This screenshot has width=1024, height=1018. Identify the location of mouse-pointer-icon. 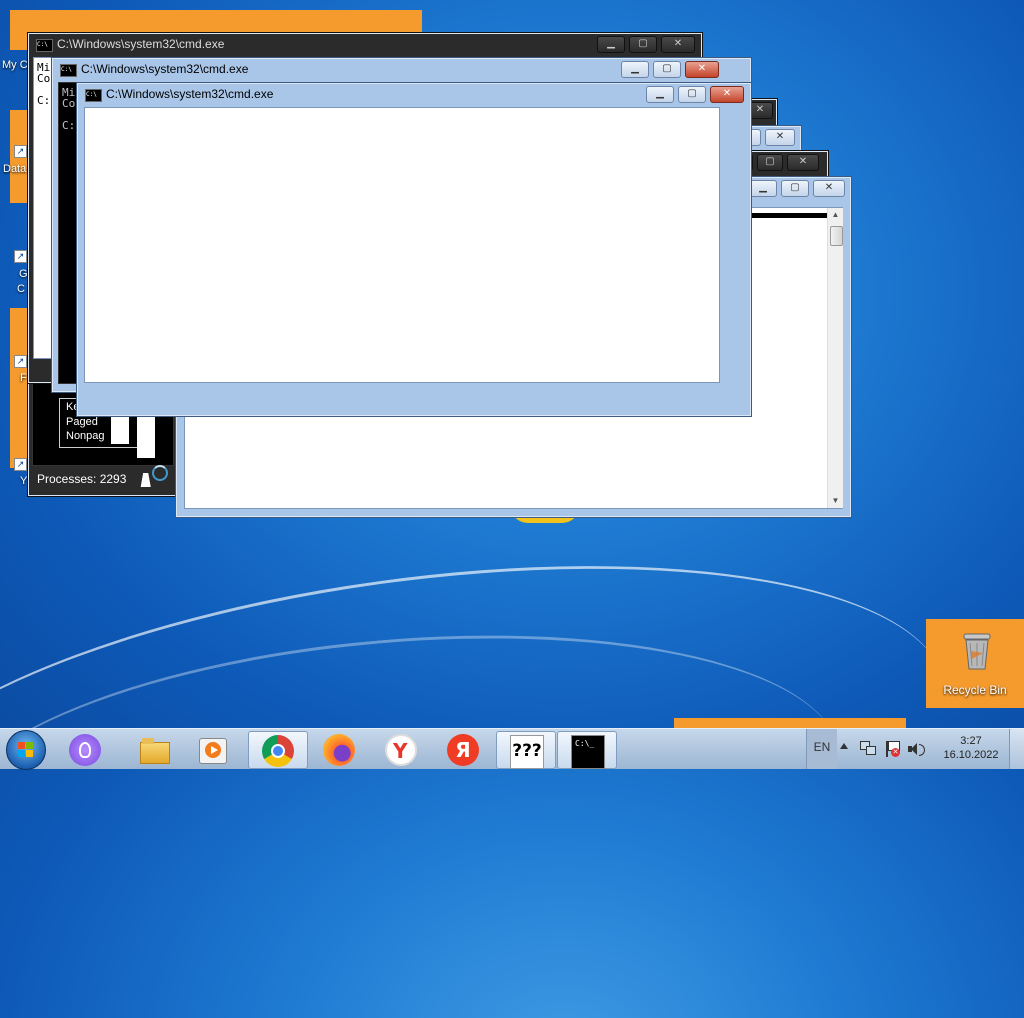
(147, 480).